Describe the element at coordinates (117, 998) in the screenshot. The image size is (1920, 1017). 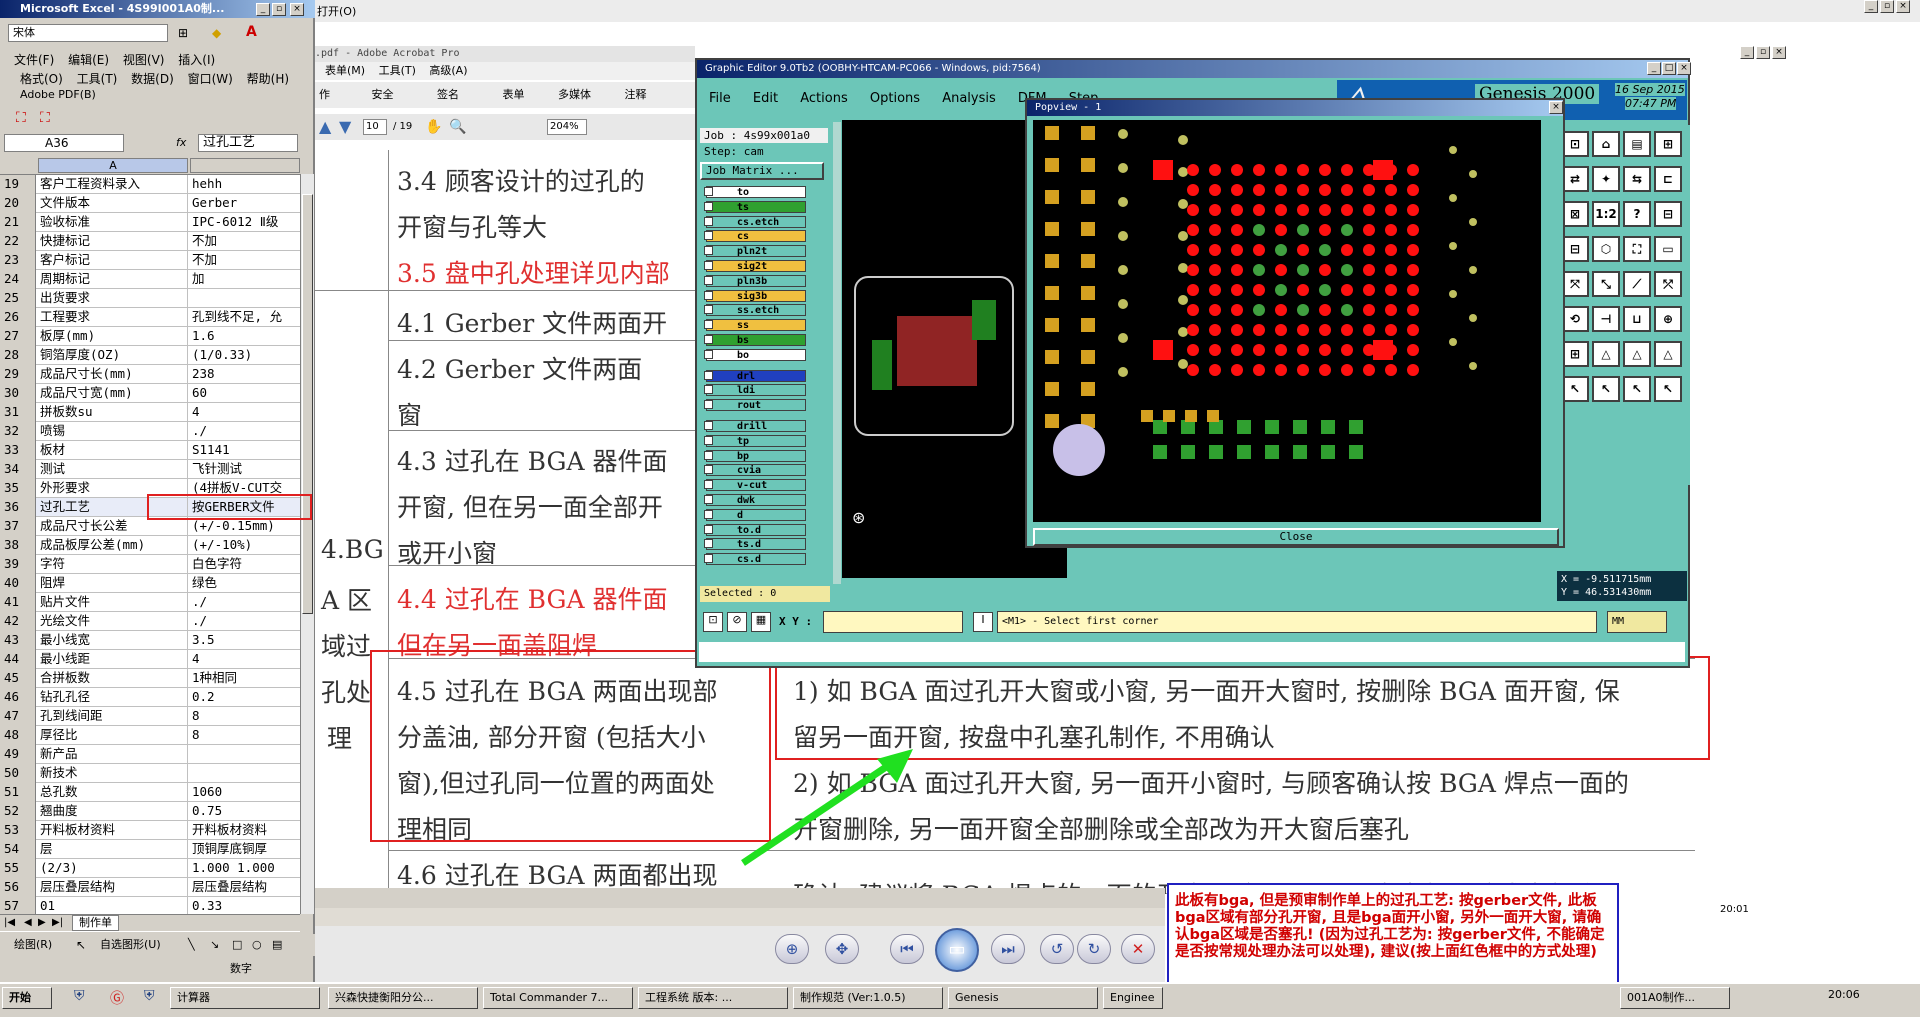
I see `quicklaunch-app-icon: Ⓖ` at that location.